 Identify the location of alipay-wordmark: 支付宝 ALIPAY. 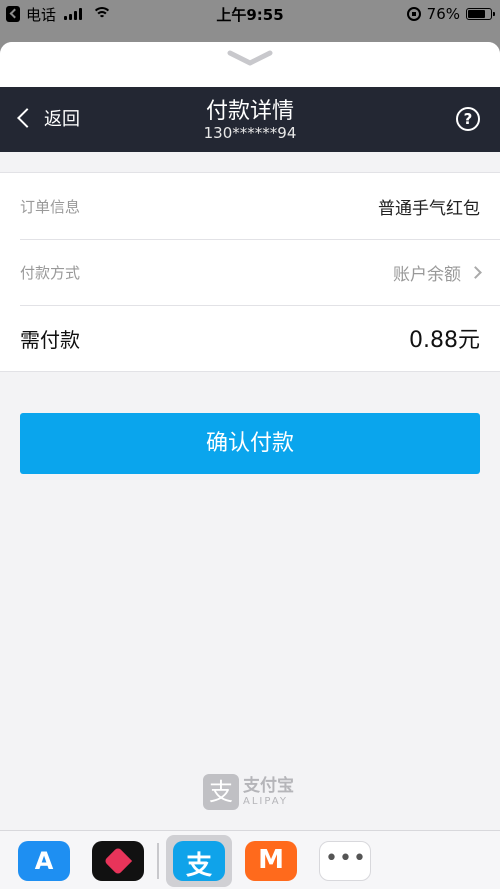
(268, 791).